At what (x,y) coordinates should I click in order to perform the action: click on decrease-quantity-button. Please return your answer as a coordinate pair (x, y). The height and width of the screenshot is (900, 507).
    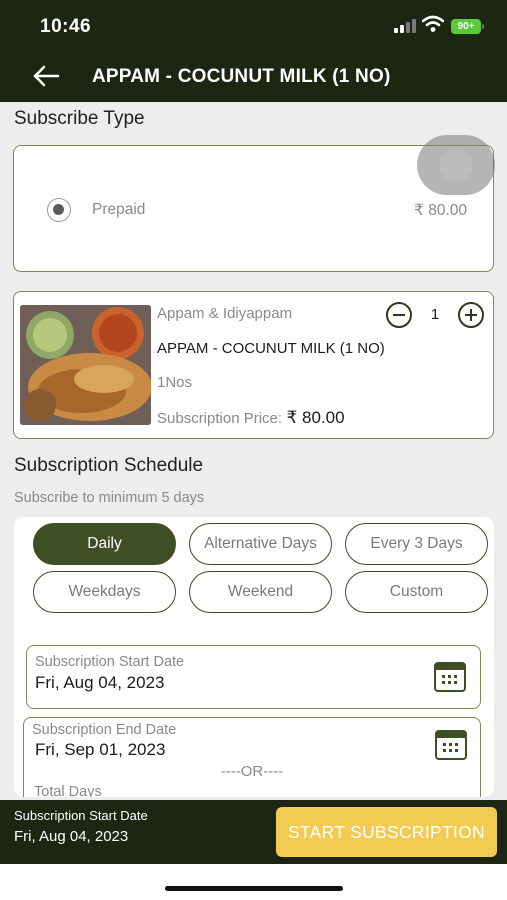
    Looking at the image, I should click on (399, 315).